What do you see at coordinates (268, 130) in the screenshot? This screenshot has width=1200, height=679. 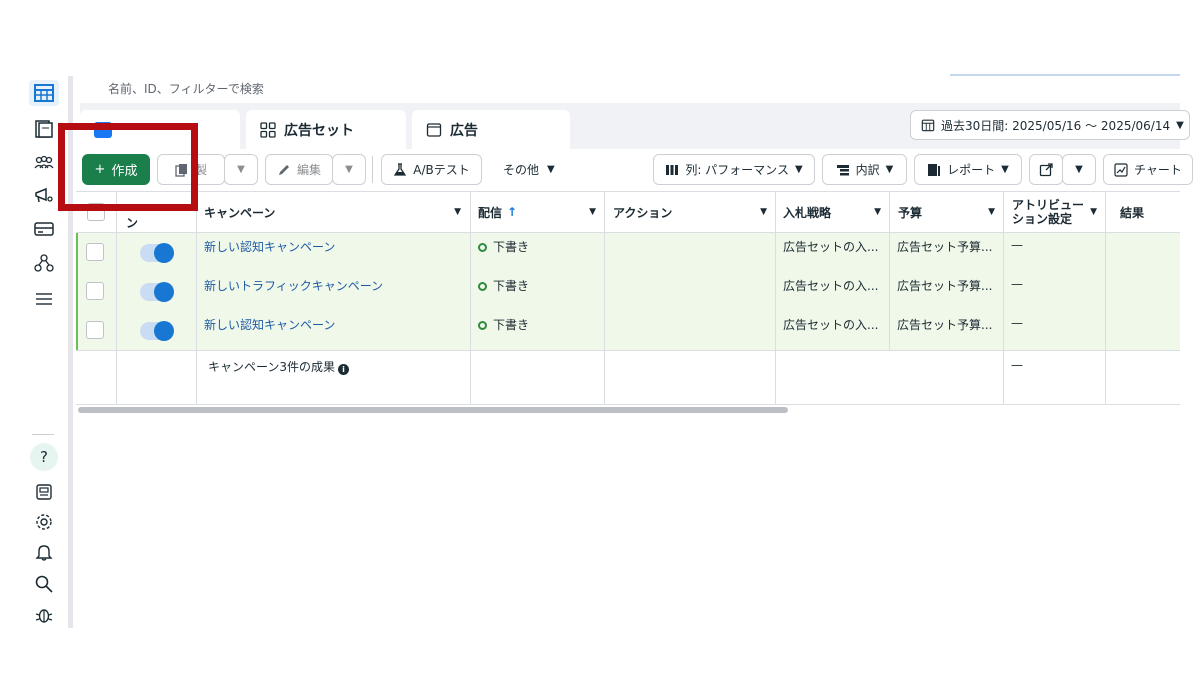 I see `ad-sets-icon` at bounding box center [268, 130].